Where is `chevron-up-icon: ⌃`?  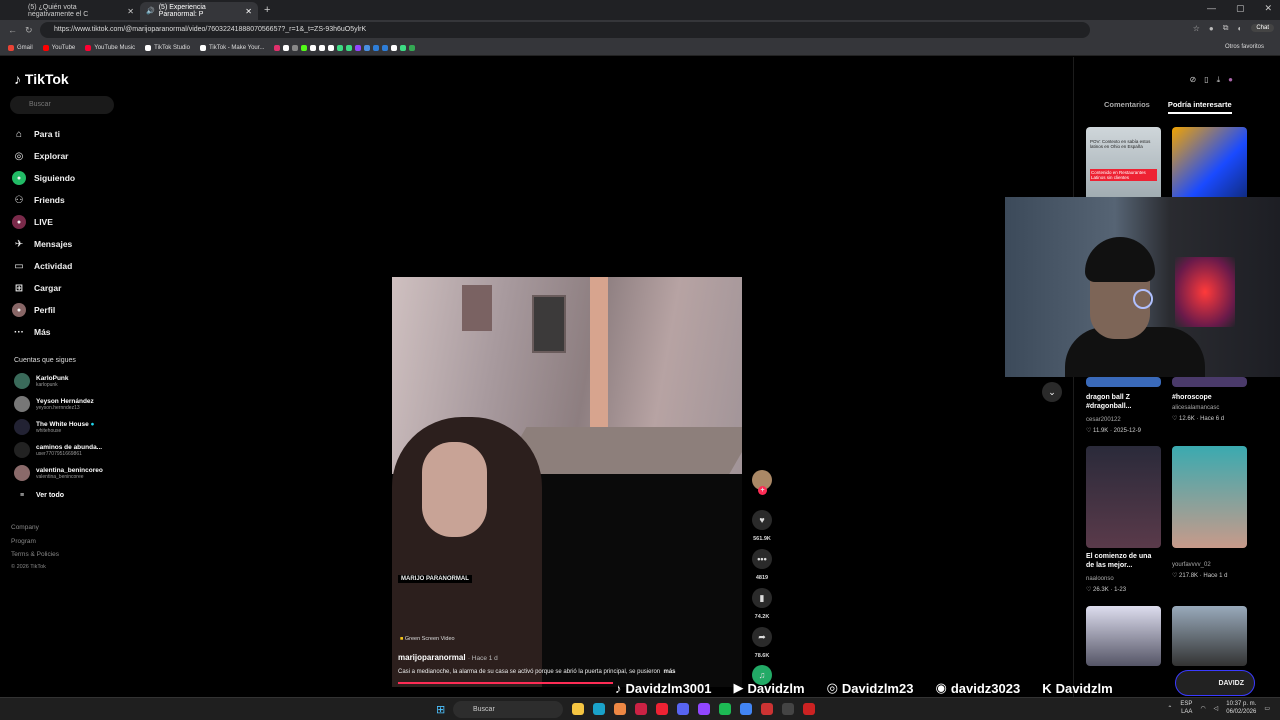 chevron-up-icon: ⌃ is located at coordinates (1169, 708).